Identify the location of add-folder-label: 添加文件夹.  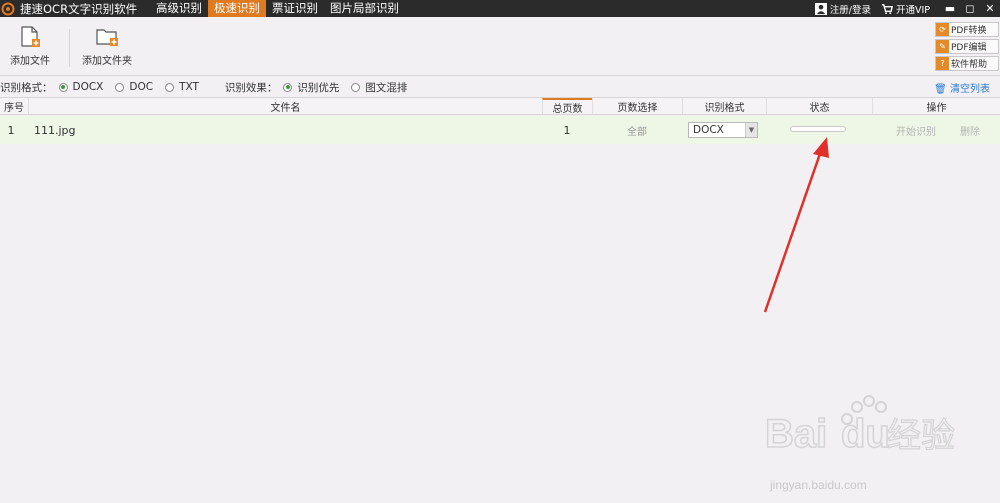
(107, 61).